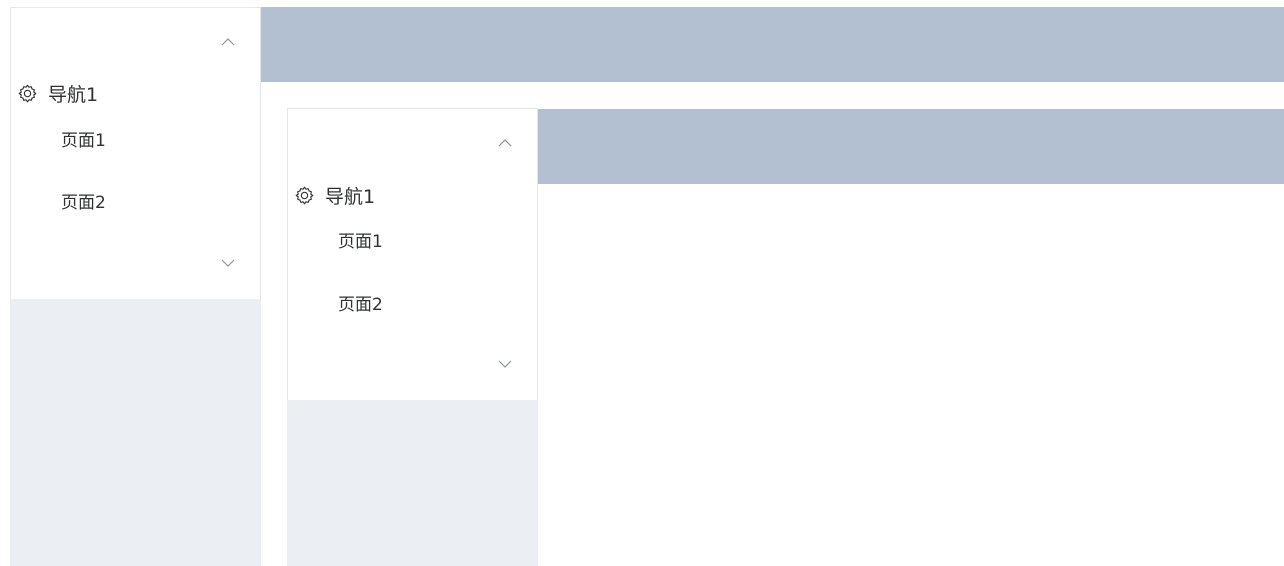 The height and width of the screenshot is (566, 1284). Describe the element at coordinates (911, 146) in the screenshot. I see `inner-header` at that location.